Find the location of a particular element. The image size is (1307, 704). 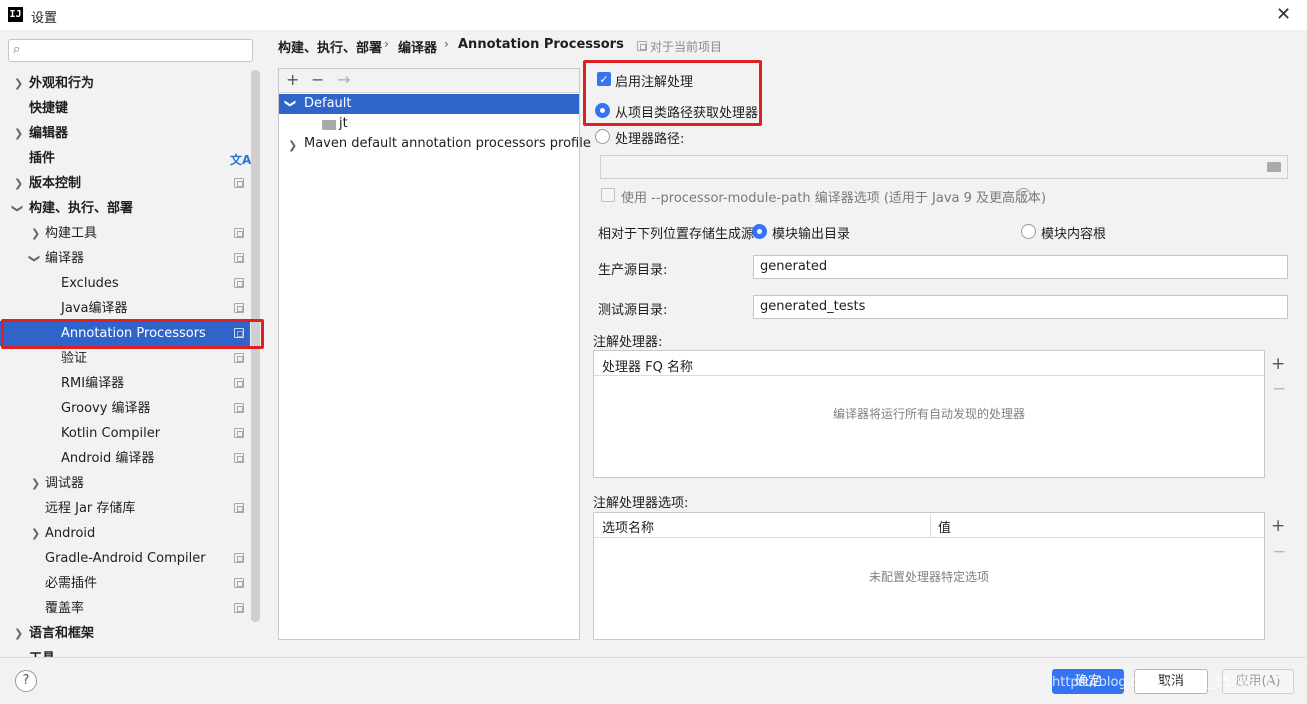

module-content-root-label: 模块内容根 is located at coordinates (1074, 234).